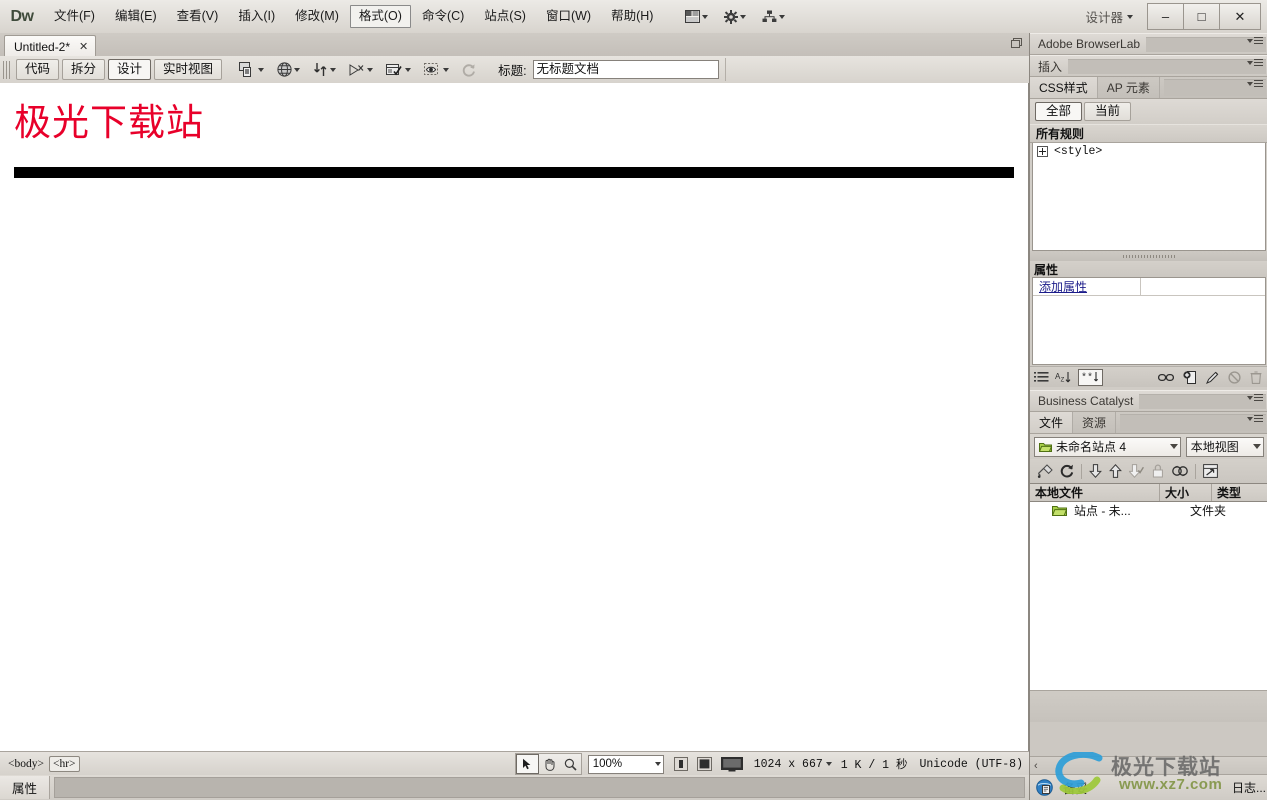 The image size is (1267, 800). I want to click on panel-insert-title: 插入, so click(1050, 66).